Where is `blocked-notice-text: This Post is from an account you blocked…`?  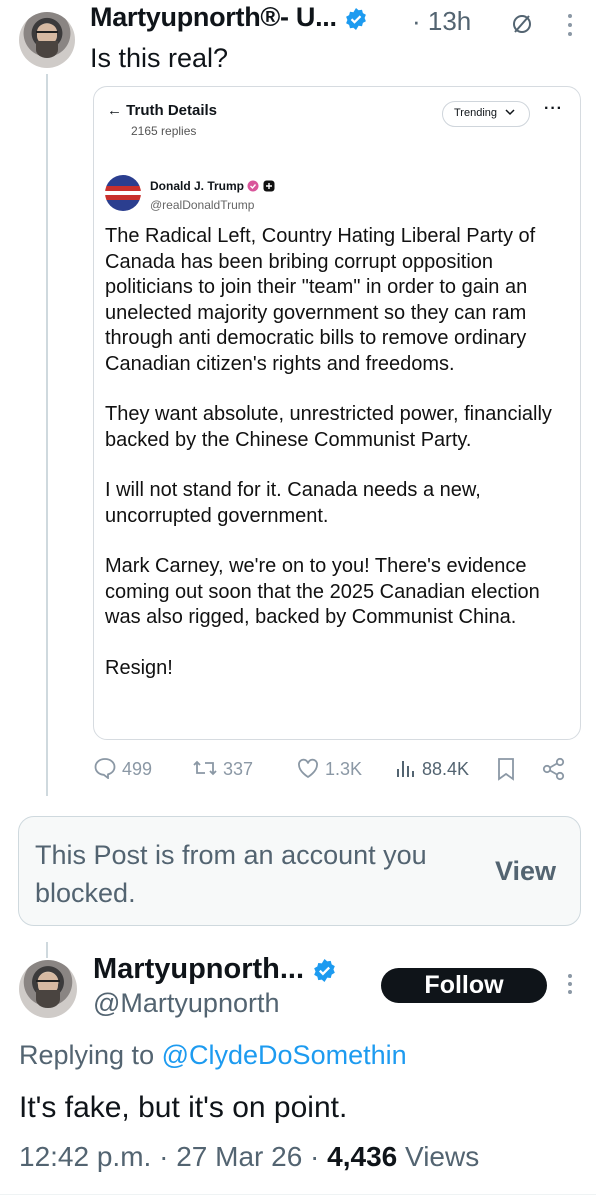 blocked-notice-text: This Post is from an account you blocked… is located at coordinates (231, 874).